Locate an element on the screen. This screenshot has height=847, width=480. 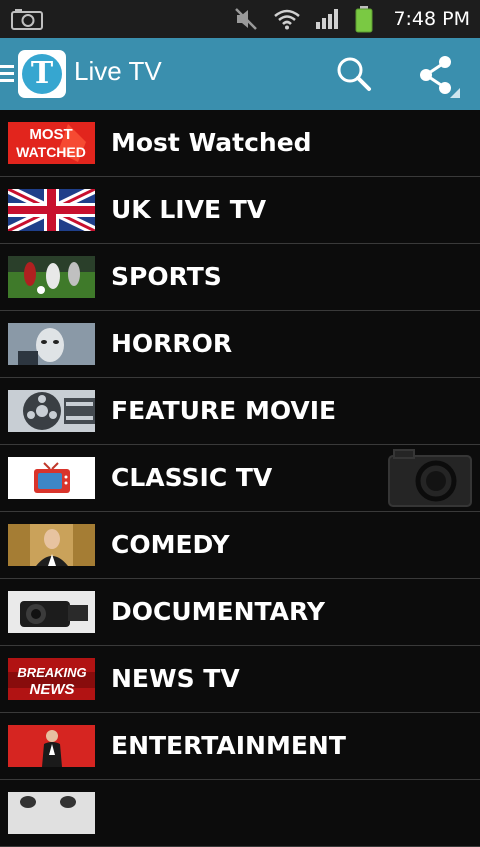
status-bar: 7:48 PM is located at coordinates (240, 19).